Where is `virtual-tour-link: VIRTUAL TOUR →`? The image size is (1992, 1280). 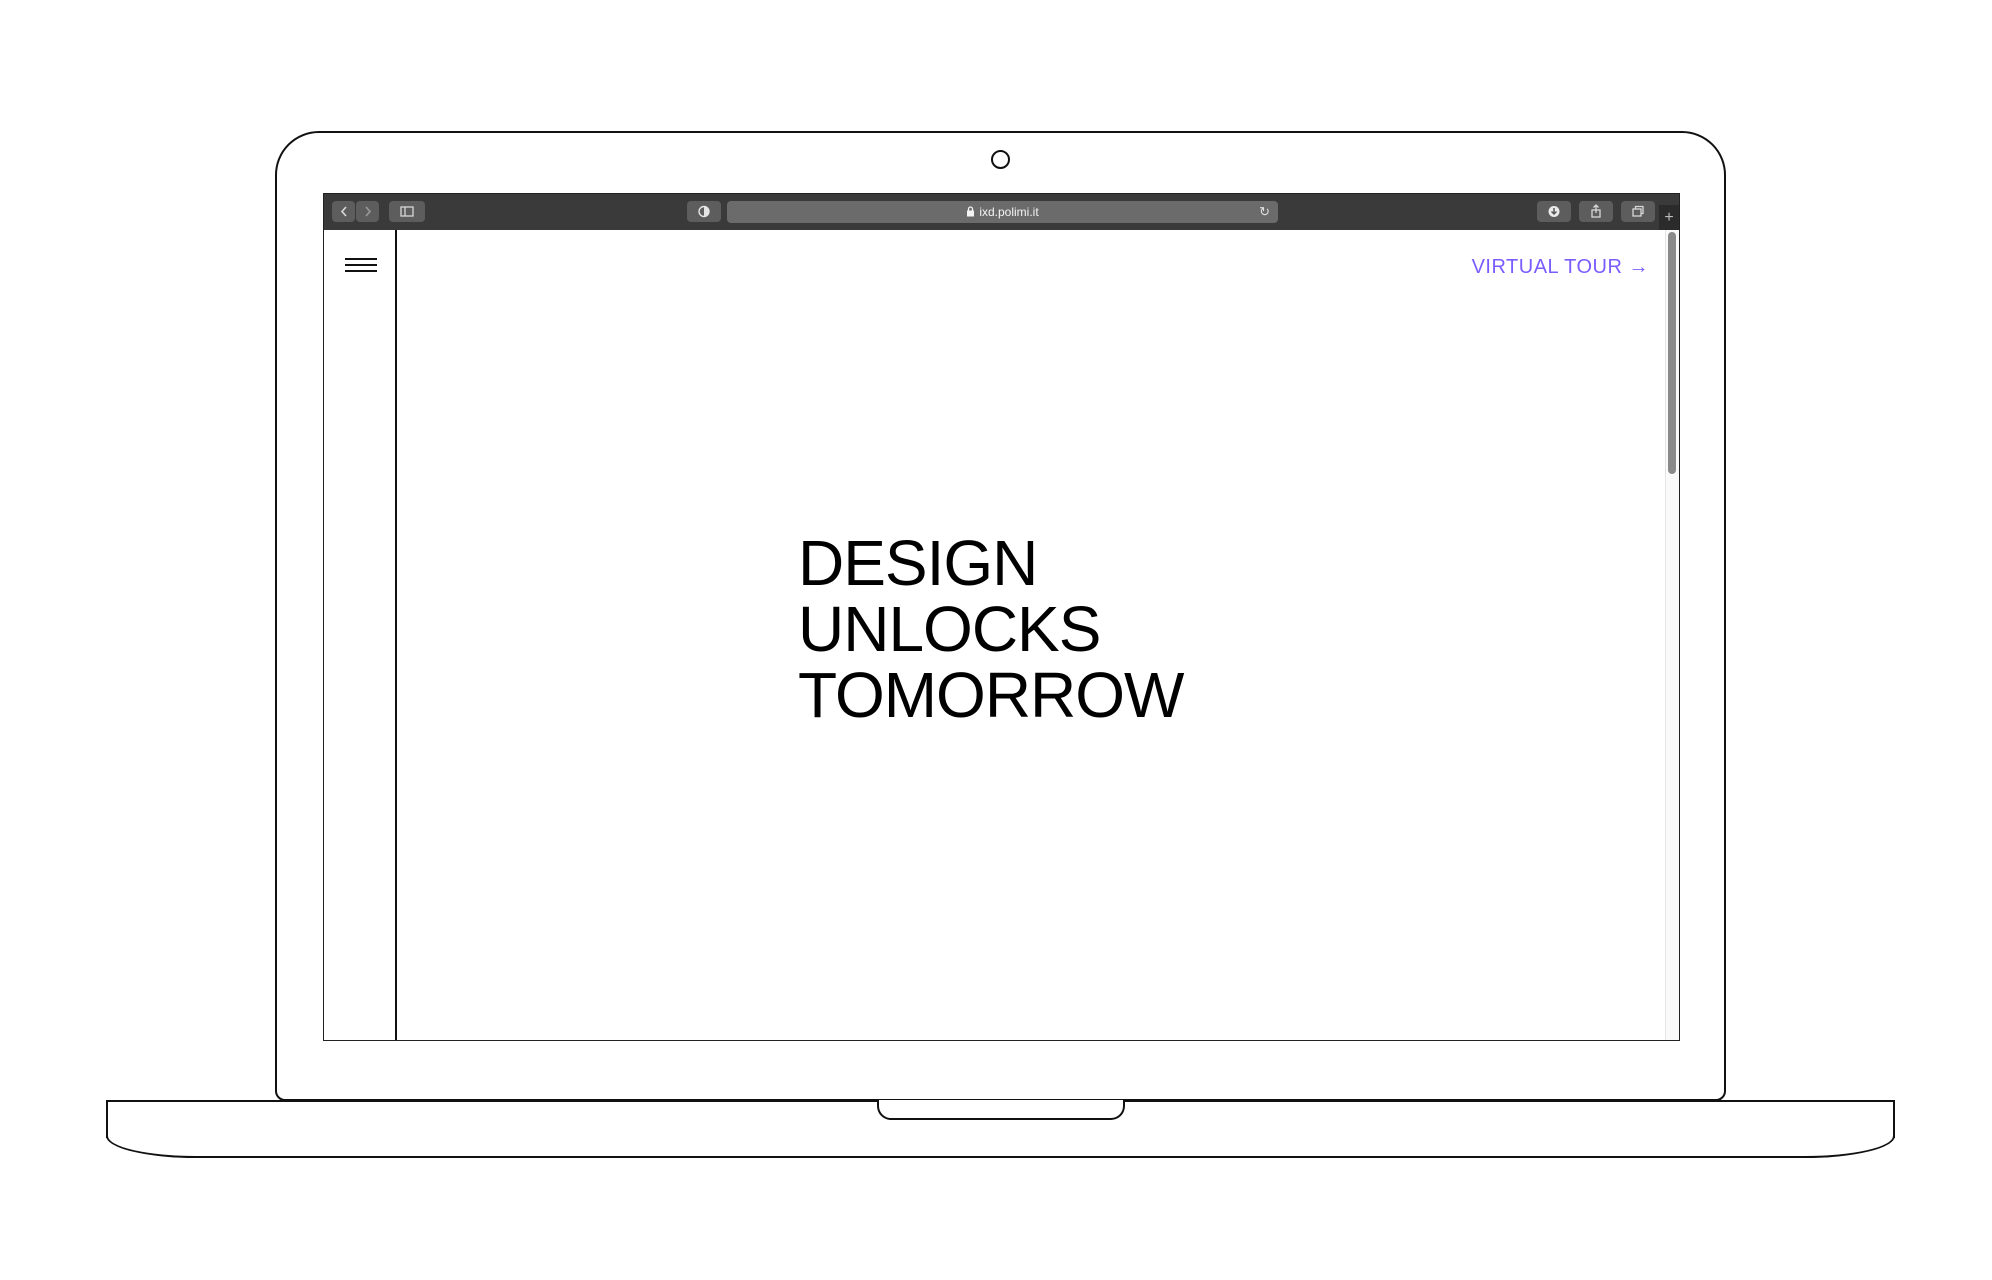 virtual-tour-link: VIRTUAL TOUR → is located at coordinates (1560, 267).